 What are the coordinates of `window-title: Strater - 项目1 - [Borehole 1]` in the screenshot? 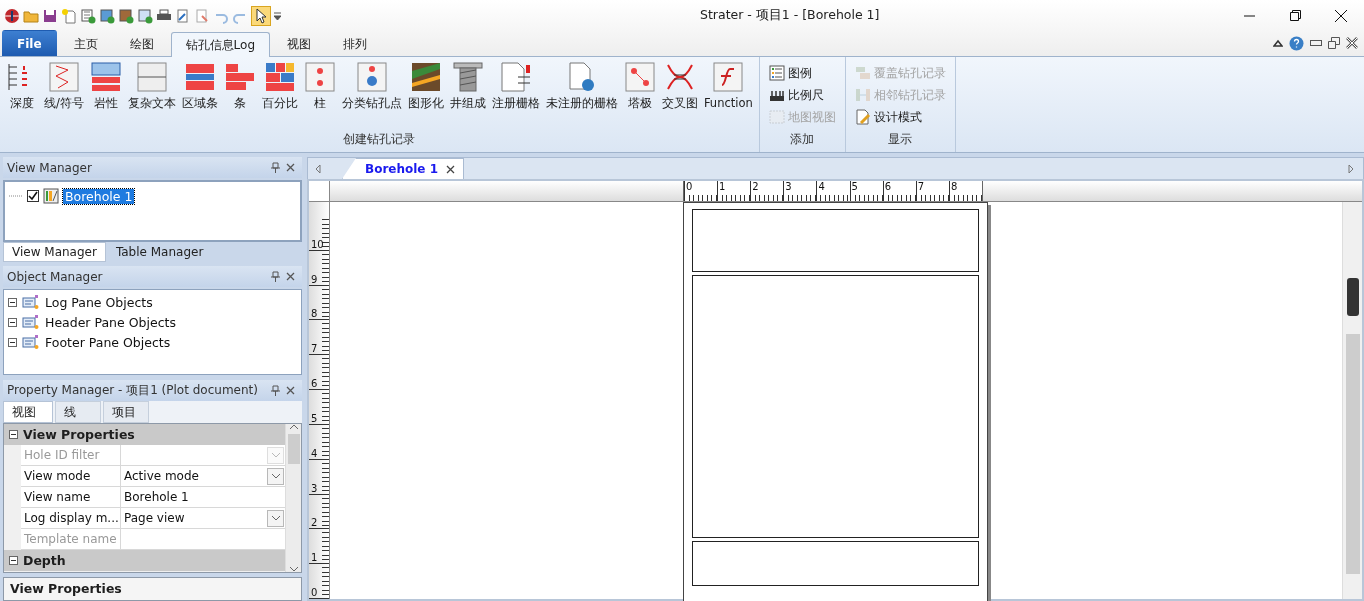 It's located at (790, 15).